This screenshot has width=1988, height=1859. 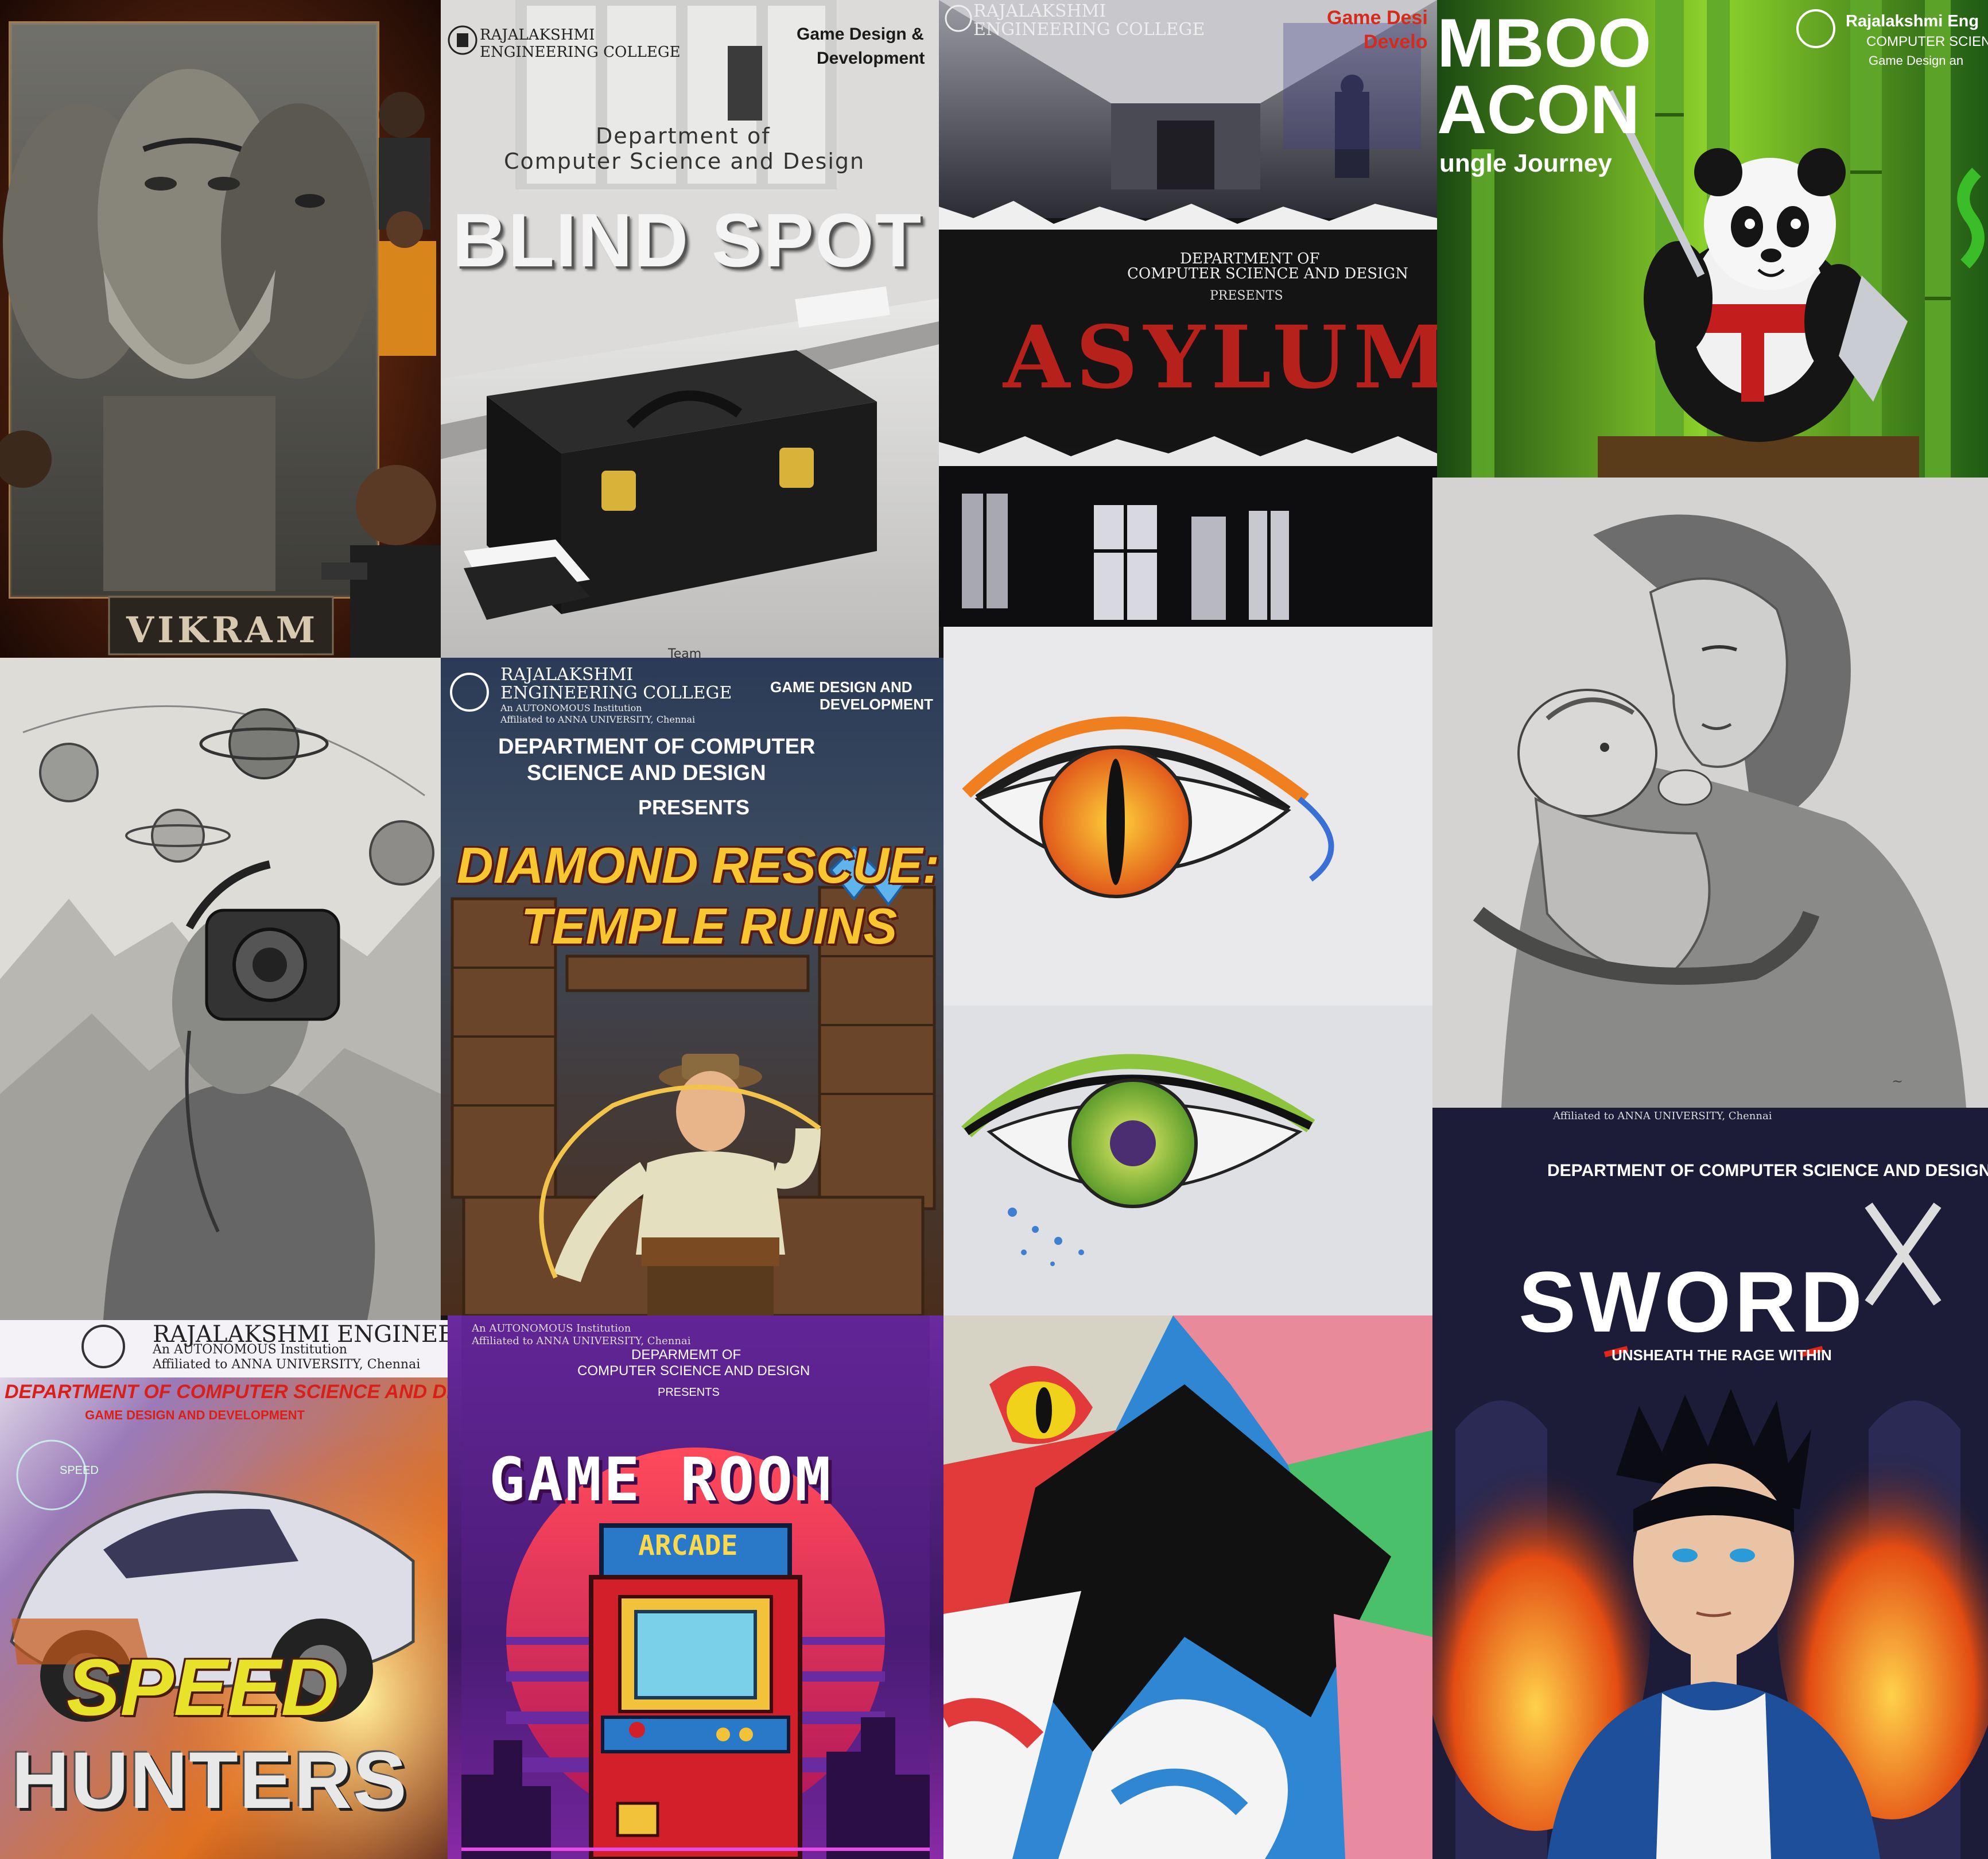 I want to click on blind-spot-college-line1: RAJALAKSHMI, so click(x=537, y=35).